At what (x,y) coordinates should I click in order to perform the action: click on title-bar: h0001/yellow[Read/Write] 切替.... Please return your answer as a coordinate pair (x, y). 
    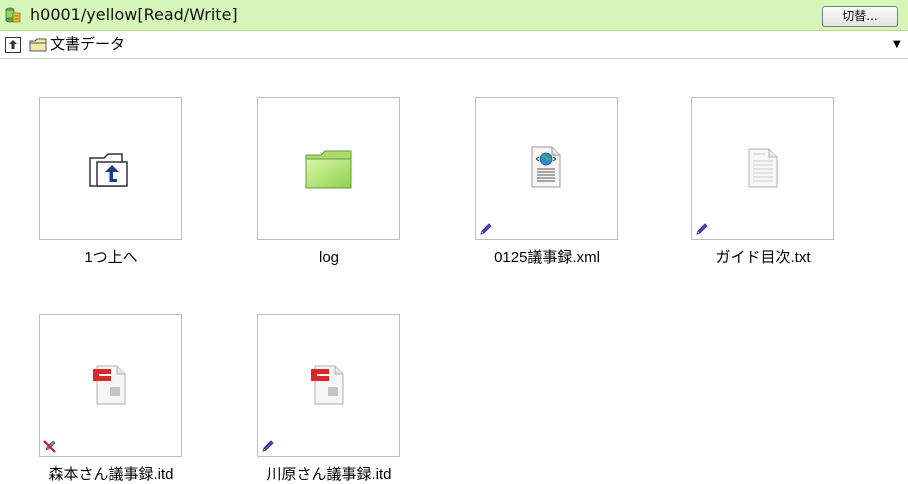
    Looking at the image, I should click on (454, 15).